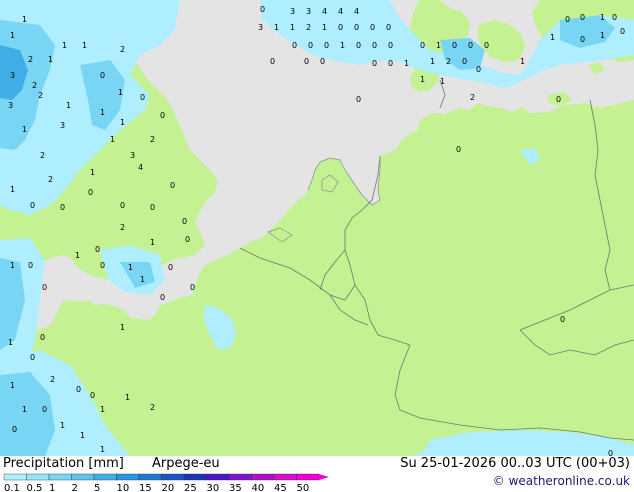  What do you see at coordinates (12, 487) in the screenshot?
I see `scale-tick-label: 0.1` at bounding box center [12, 487].